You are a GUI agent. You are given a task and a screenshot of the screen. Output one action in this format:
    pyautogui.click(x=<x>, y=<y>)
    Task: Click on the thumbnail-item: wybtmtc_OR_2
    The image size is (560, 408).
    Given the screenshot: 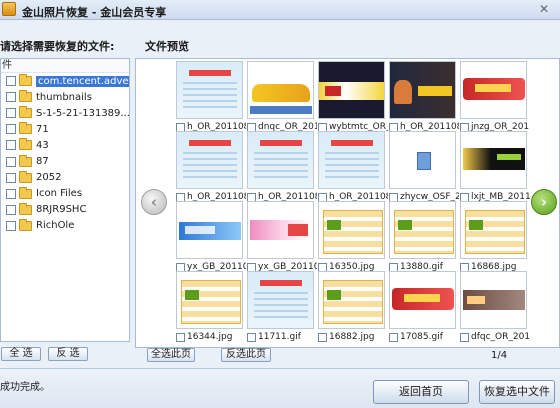 What is the action you would take?
    pyautogui.click(x=353, y=97)
    